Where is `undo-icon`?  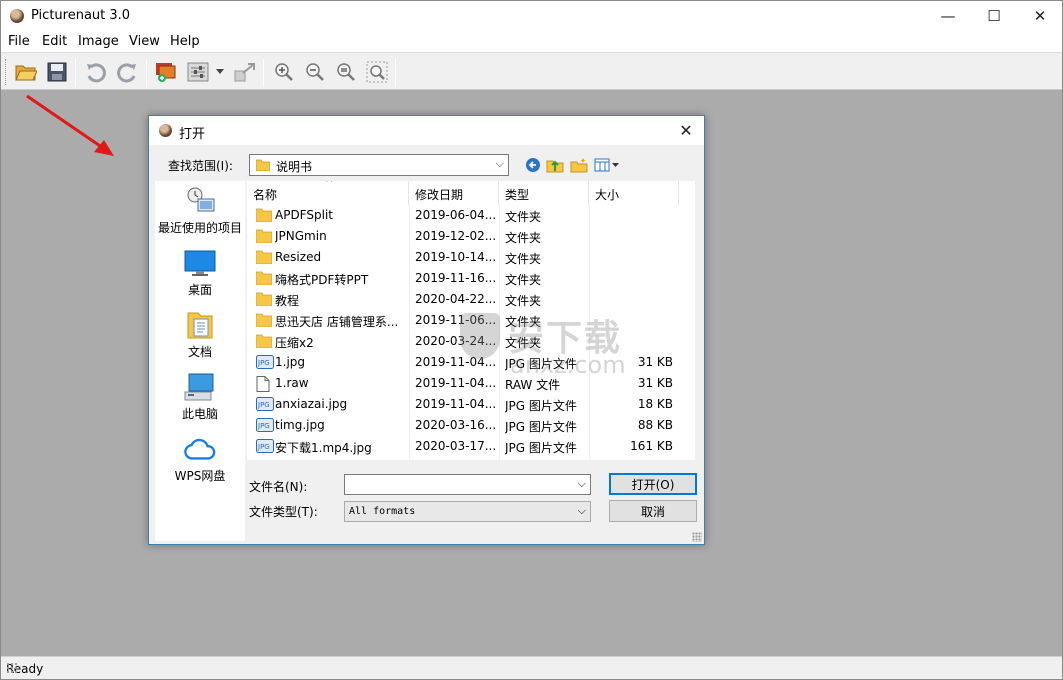 undo-icon is located at coordinates (96, 72).